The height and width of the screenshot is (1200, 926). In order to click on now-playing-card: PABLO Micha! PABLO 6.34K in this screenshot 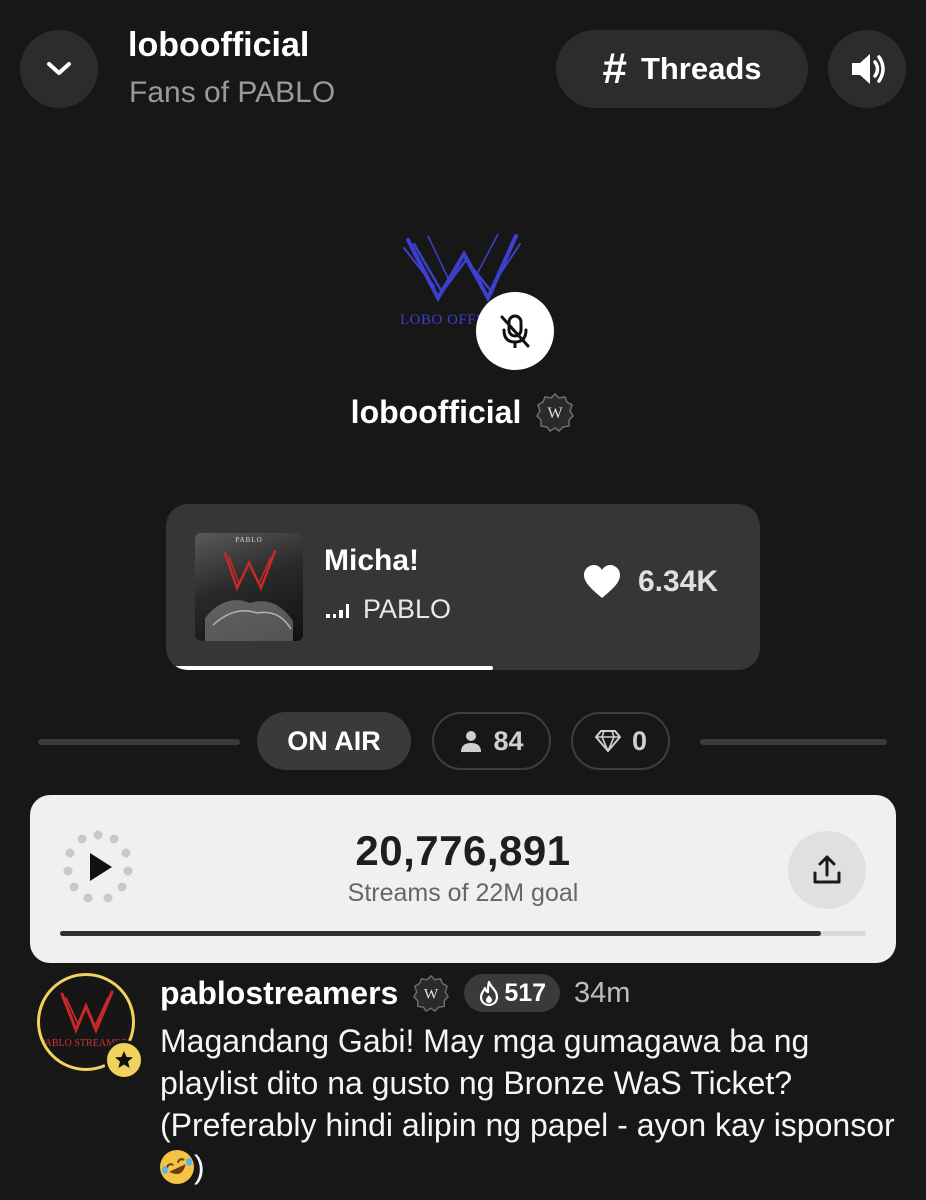, I will do `click(463, 587)`.